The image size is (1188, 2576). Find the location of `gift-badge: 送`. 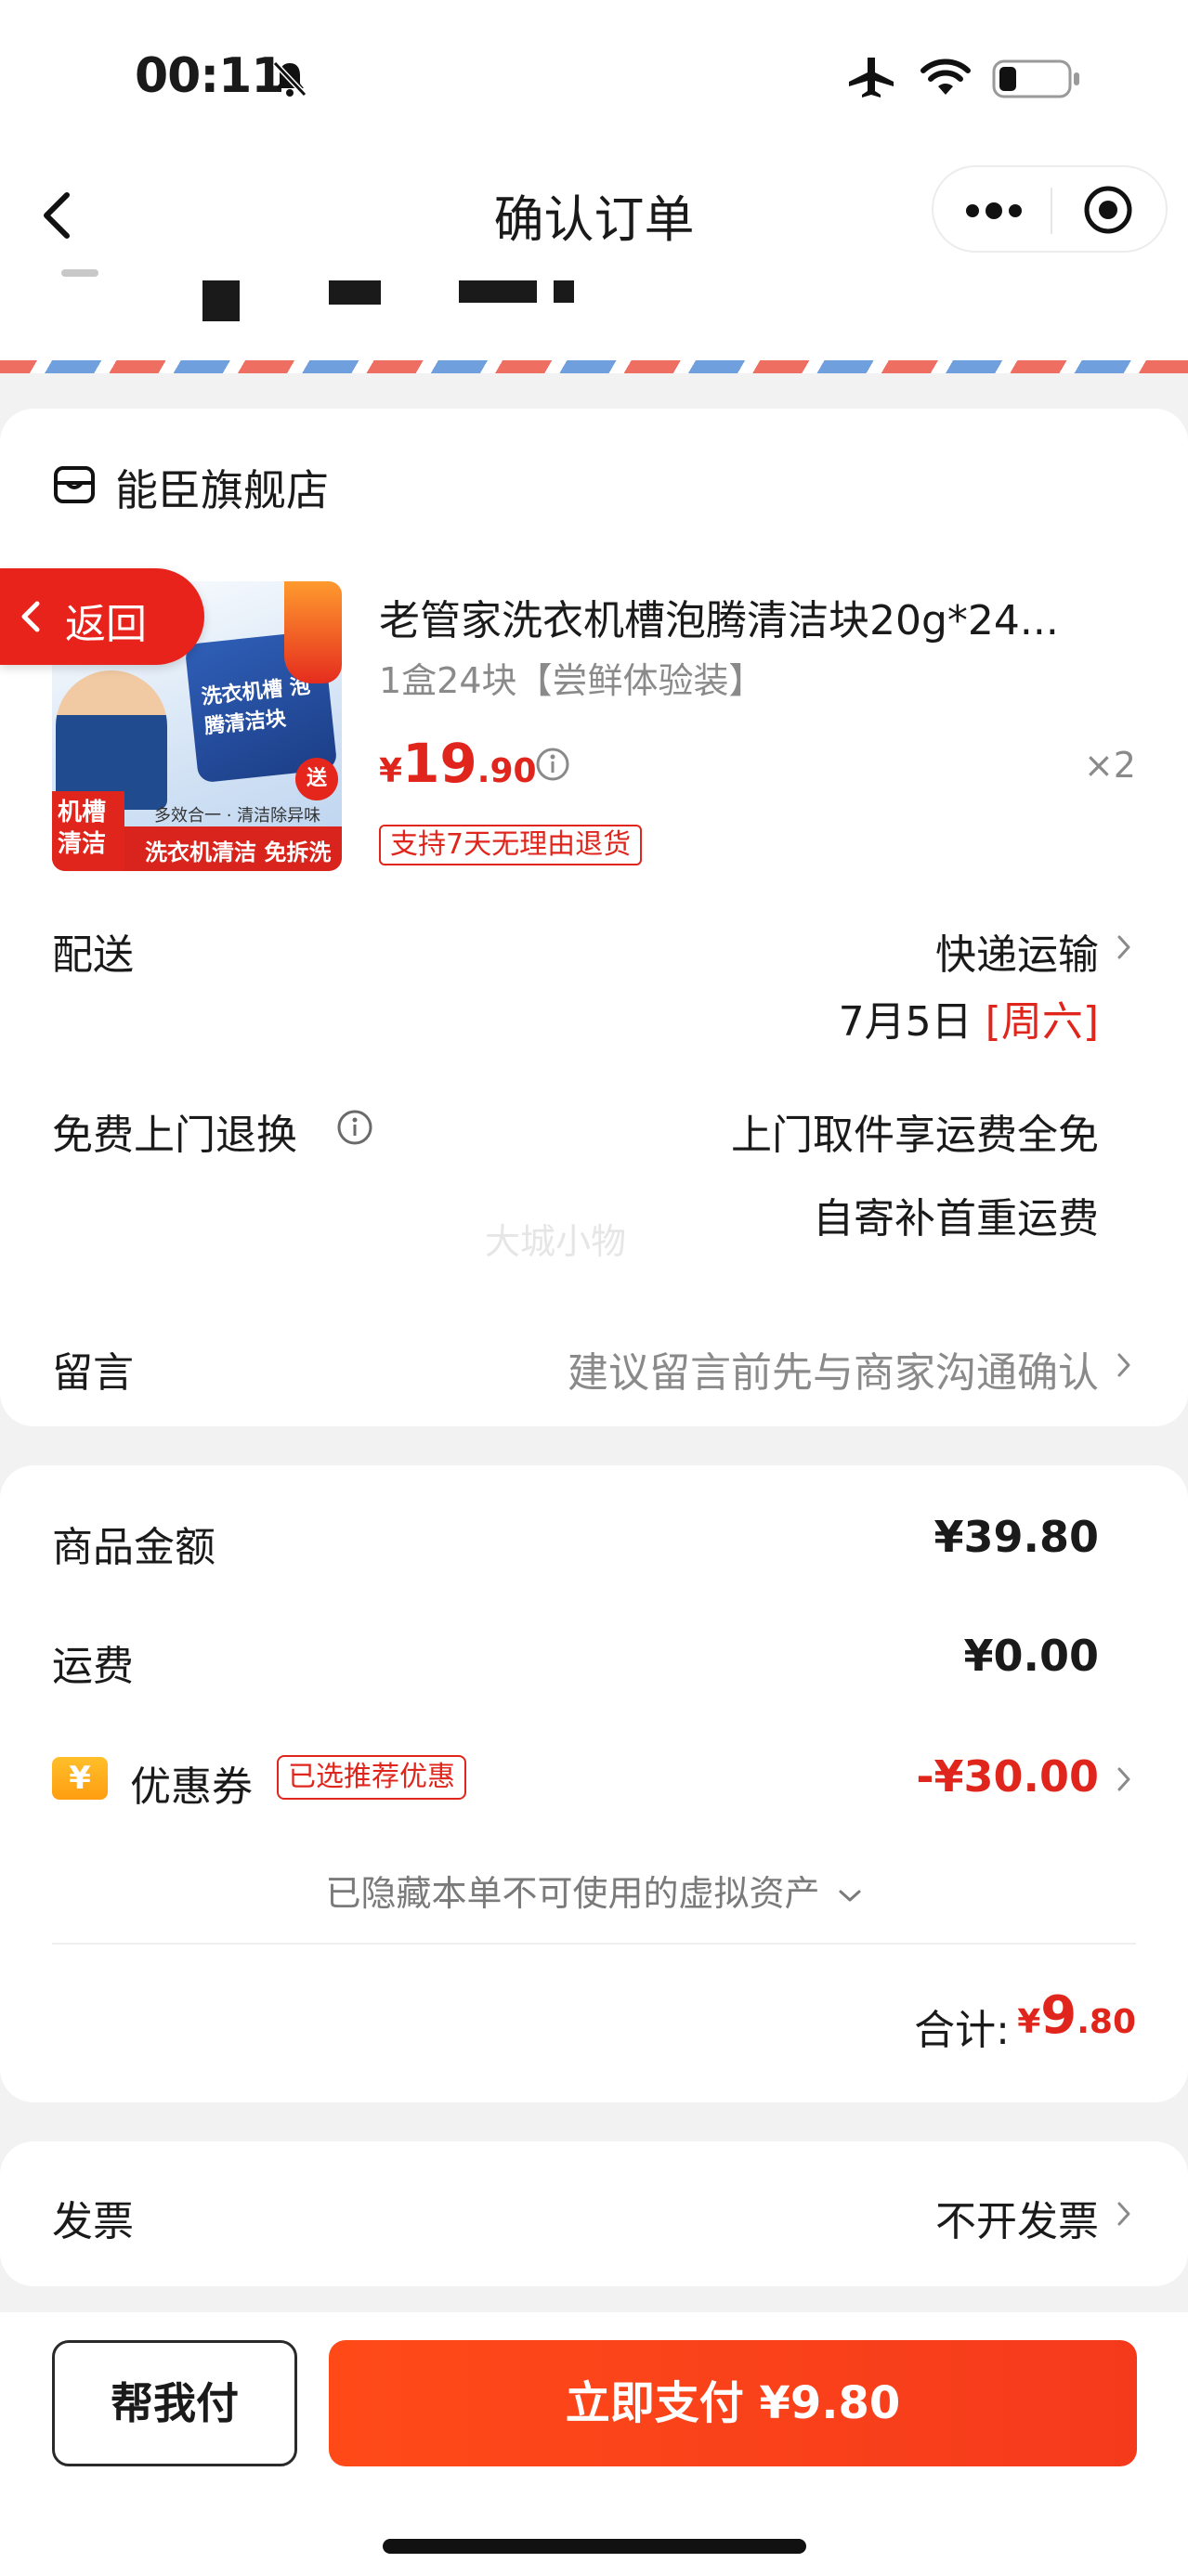

gift-badge: 送 is located at coordinates (316, 779).